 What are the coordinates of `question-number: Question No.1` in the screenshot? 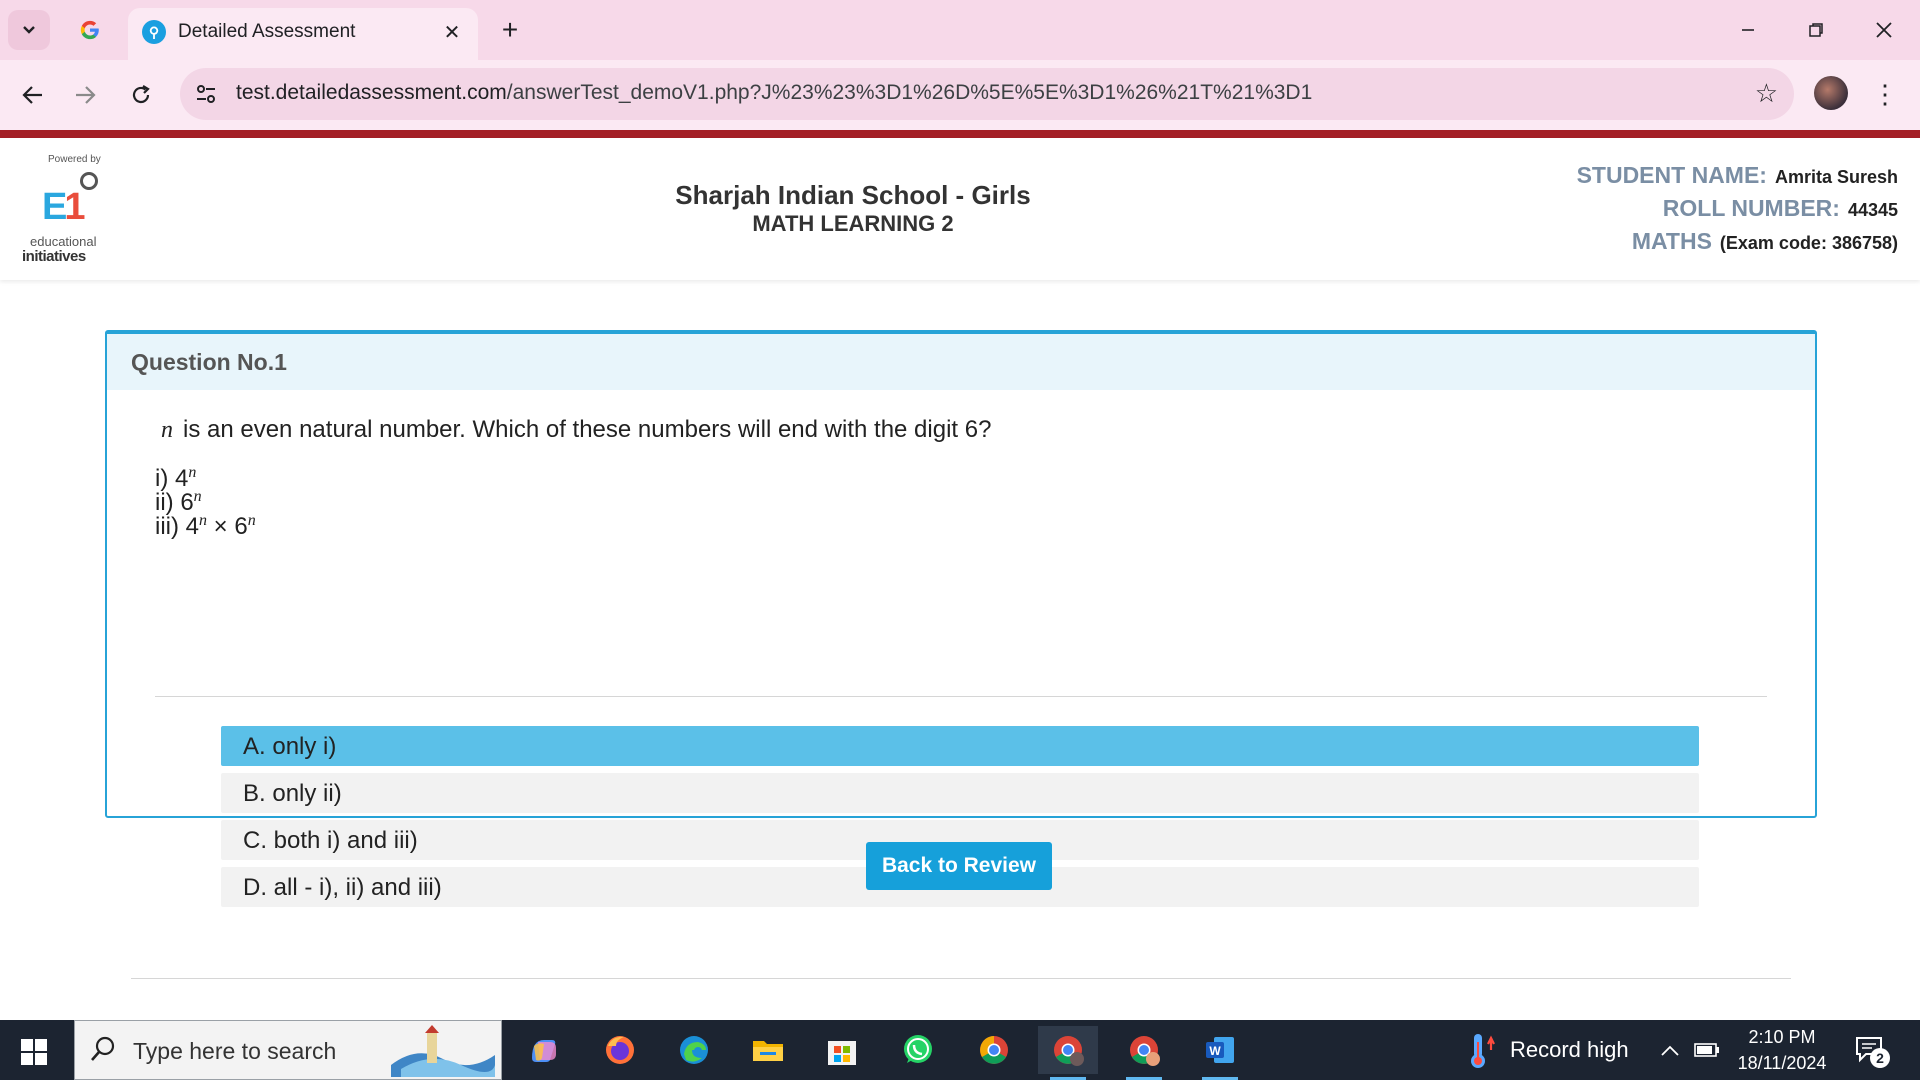 It's located at (209, 362).